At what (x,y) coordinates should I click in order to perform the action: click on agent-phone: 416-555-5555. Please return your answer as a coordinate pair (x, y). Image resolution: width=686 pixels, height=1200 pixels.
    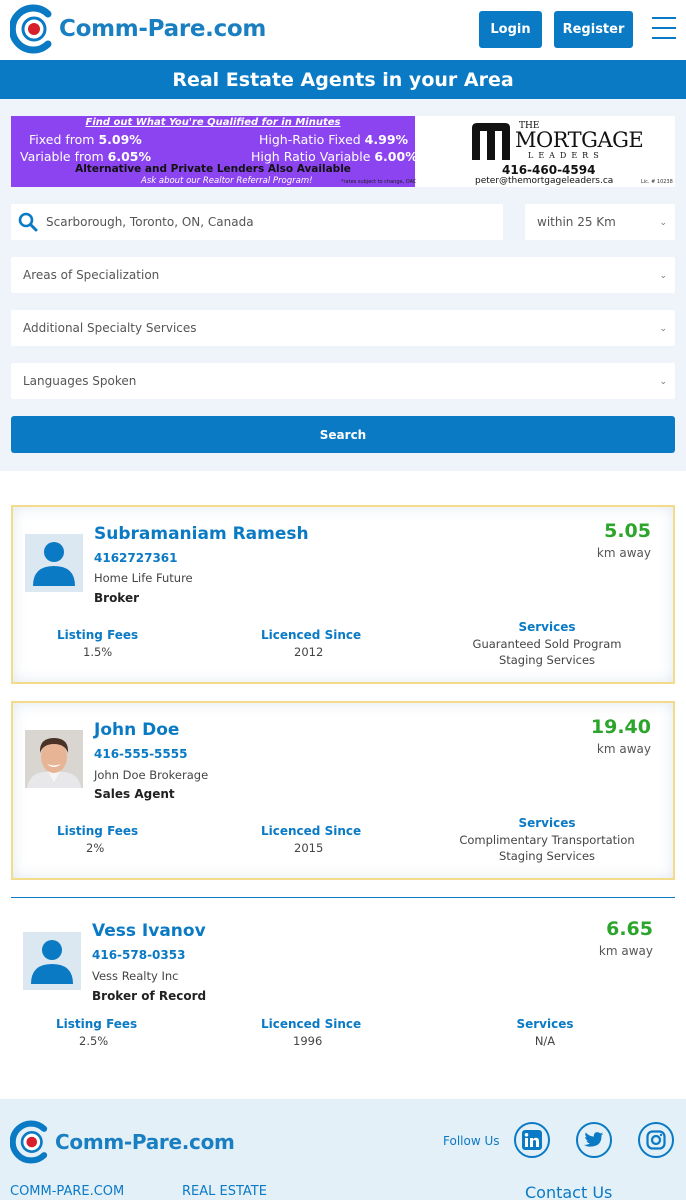
    Looking at the image, I should click on (140, 754).